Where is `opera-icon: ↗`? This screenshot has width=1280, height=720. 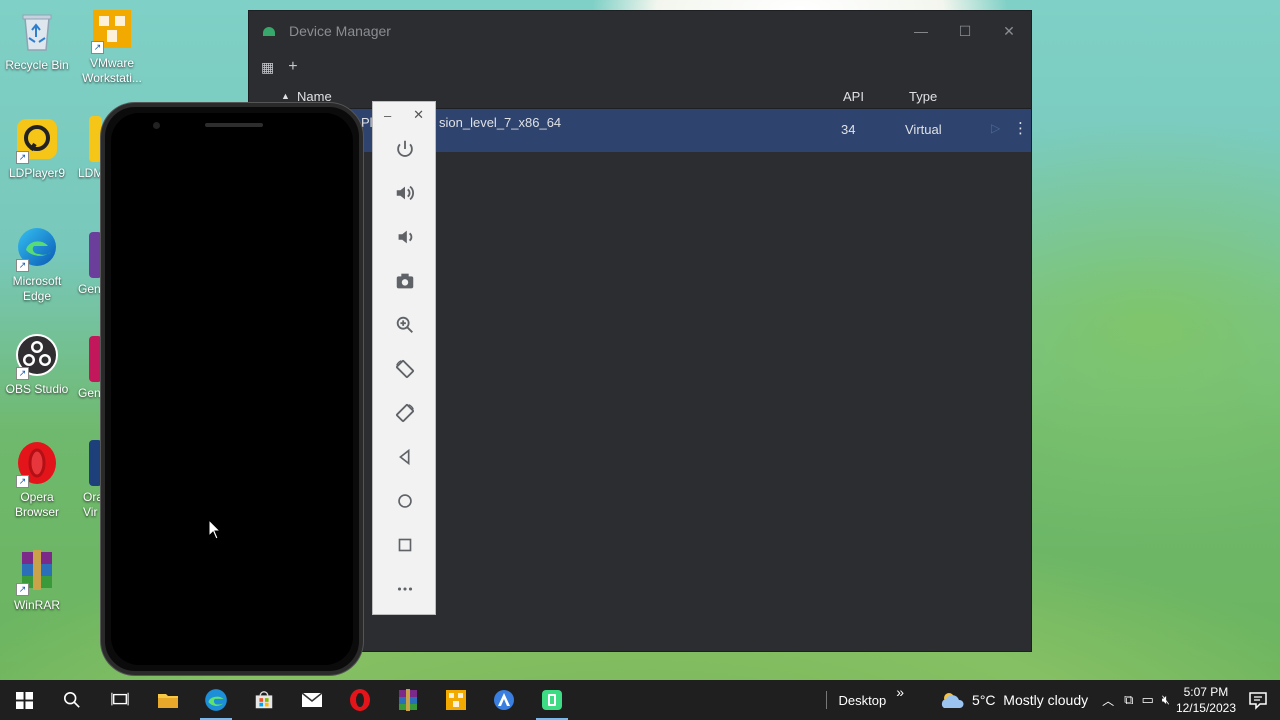 opera-icon: ↗ is located at coordinates (37, 464).